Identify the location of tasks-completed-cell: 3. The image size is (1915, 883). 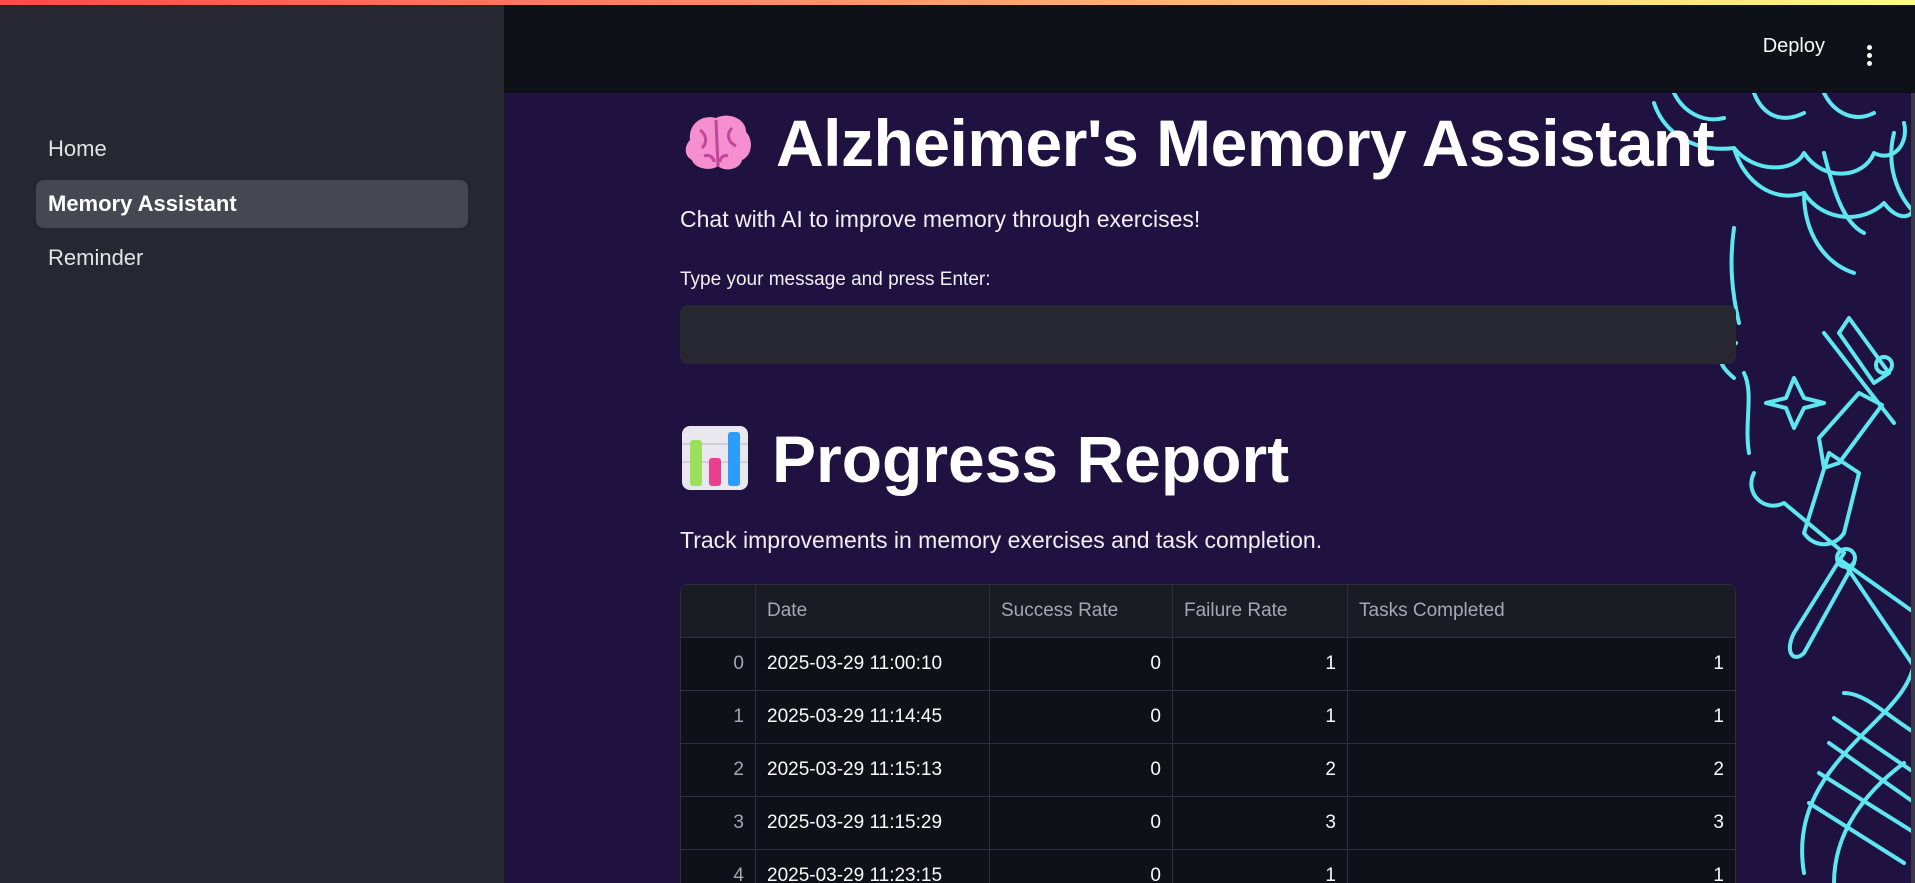
(1541, 823).